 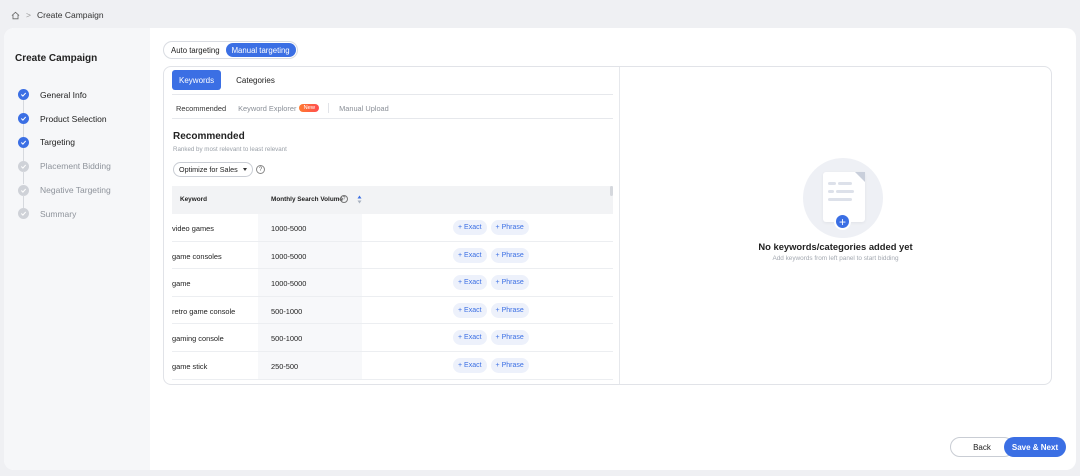 I want to click on step-general-info: General Info, so click(x=64, y=98).